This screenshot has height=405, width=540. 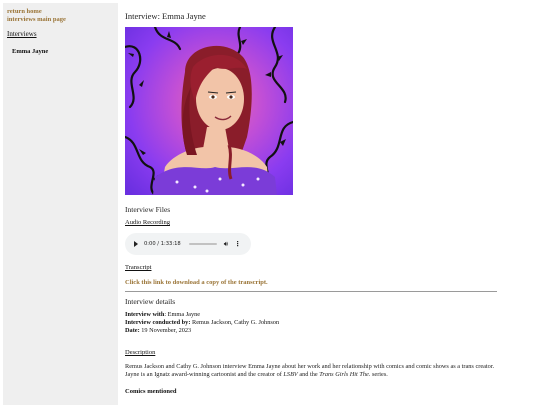 I want to click on files-title: Interview Files, so click(x=148, y=209).